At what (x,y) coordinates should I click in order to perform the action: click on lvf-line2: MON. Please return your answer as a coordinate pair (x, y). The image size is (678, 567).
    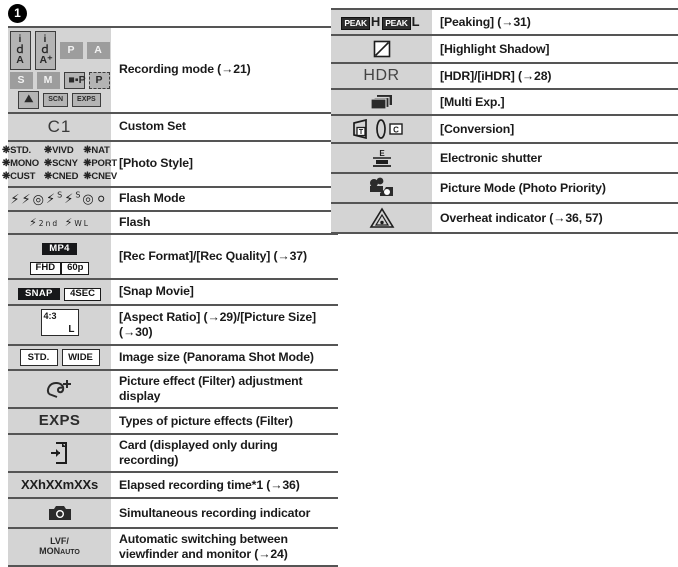
    Looking at the image, I should click on (50, 551).